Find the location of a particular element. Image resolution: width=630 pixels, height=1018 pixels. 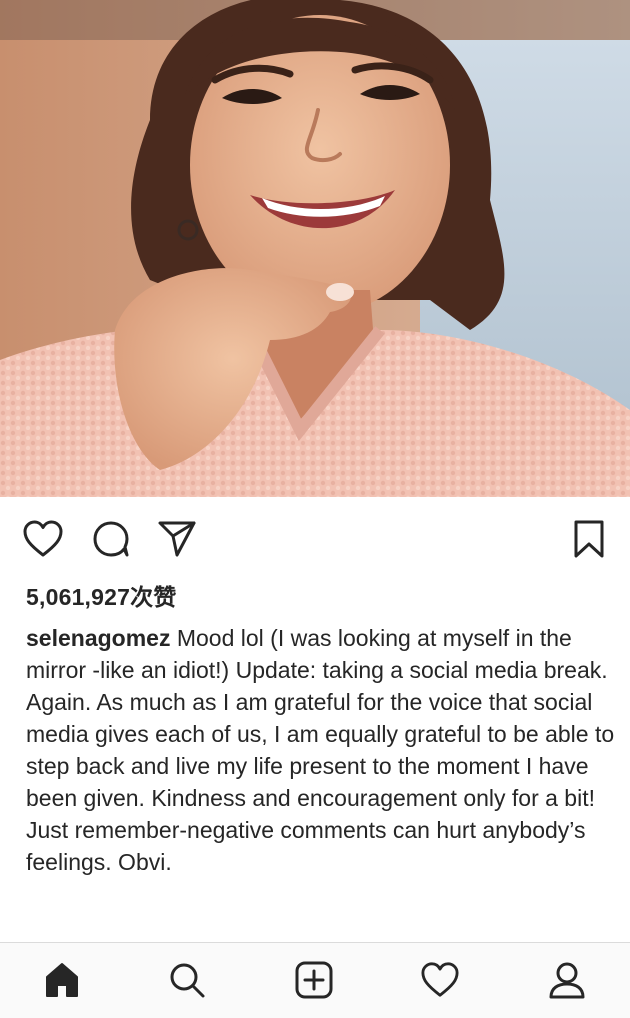

plus-square-icon is located at coordinates (314, 982).